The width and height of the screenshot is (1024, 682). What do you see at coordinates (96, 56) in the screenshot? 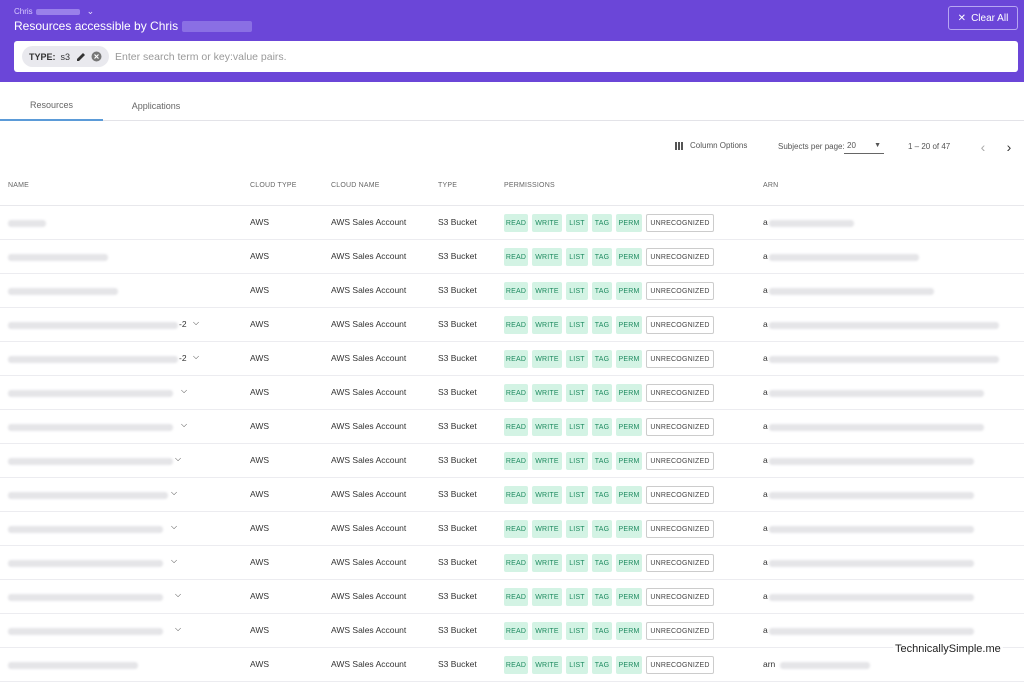
I see `remove-filter-icon` at bounding box center [96, 56].